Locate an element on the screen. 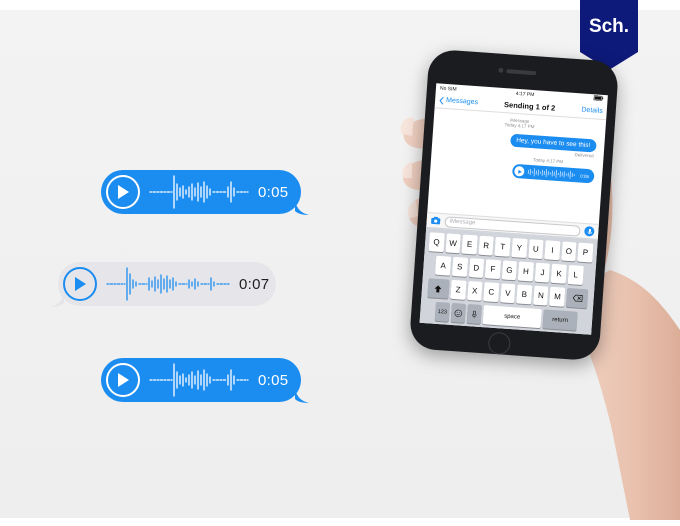 The image size is (680, 526). space-key: space is located at coordinates (512, 317).